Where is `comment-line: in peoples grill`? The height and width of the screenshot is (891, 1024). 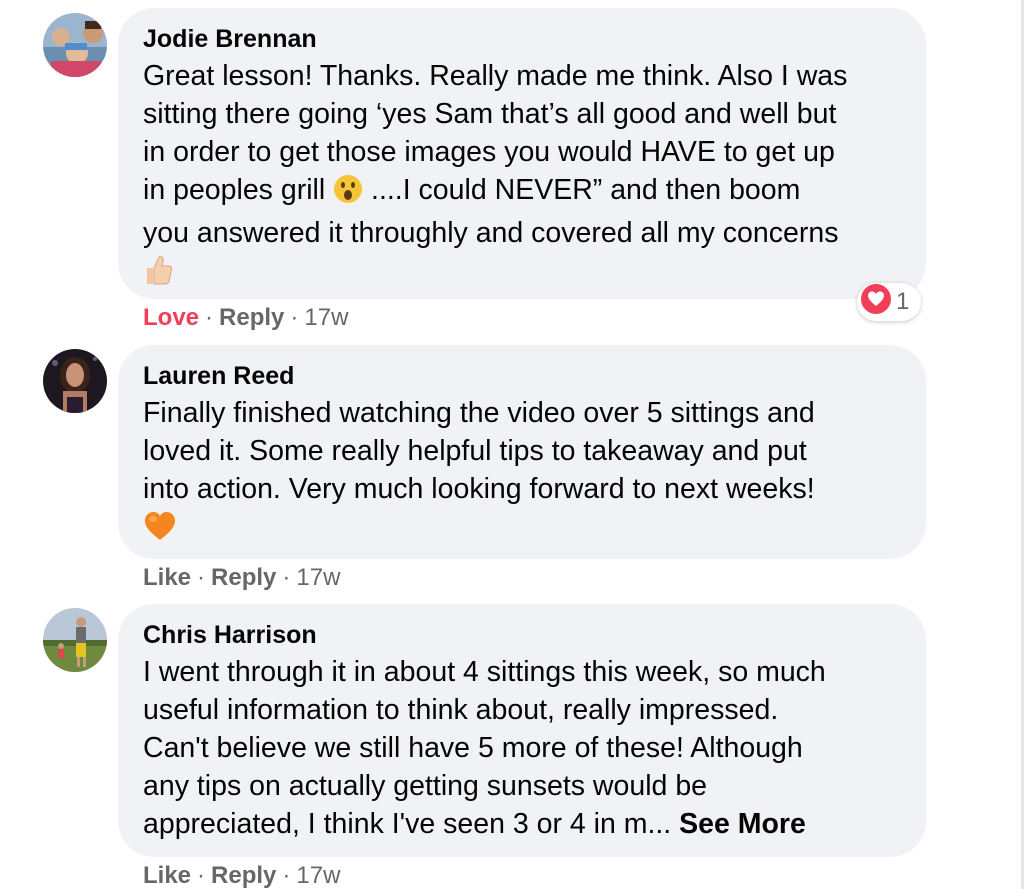 comment-line: in peoples grill is located at coordinates (234, 190).